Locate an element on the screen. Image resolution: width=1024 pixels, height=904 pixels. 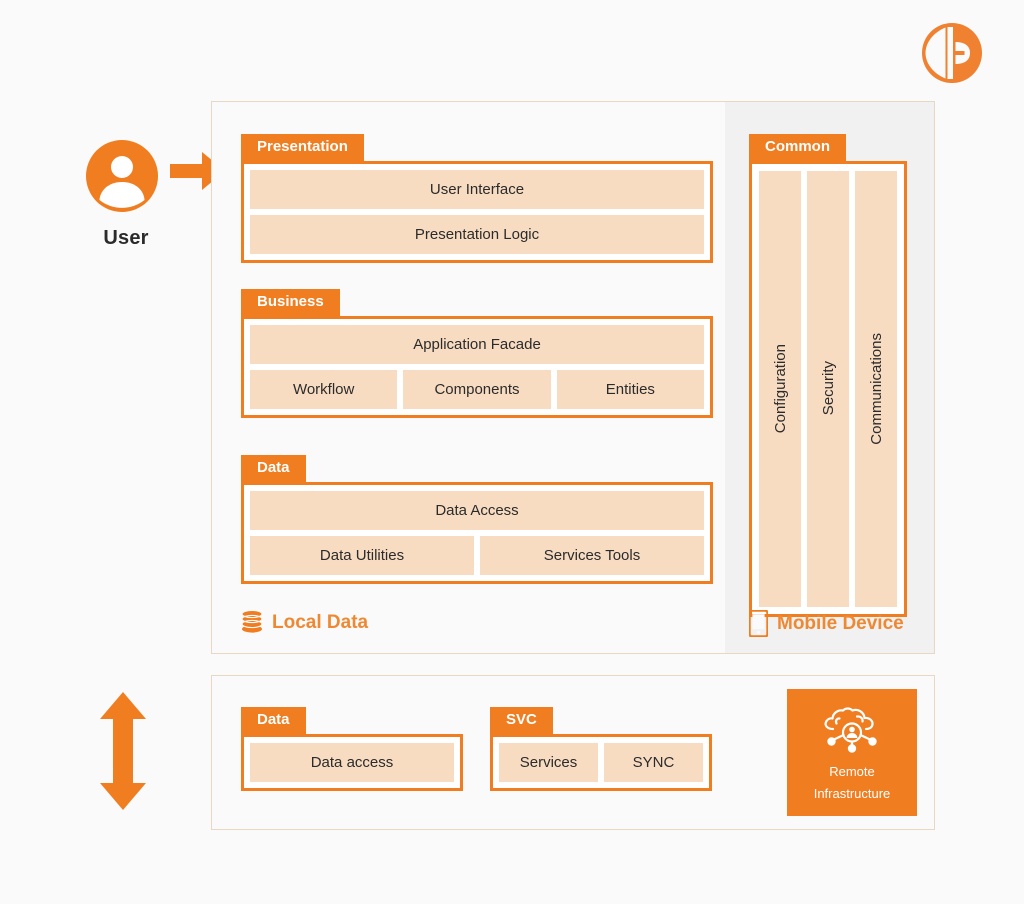
component-services-tools: Services Tools is located at coordinates (592, 555).